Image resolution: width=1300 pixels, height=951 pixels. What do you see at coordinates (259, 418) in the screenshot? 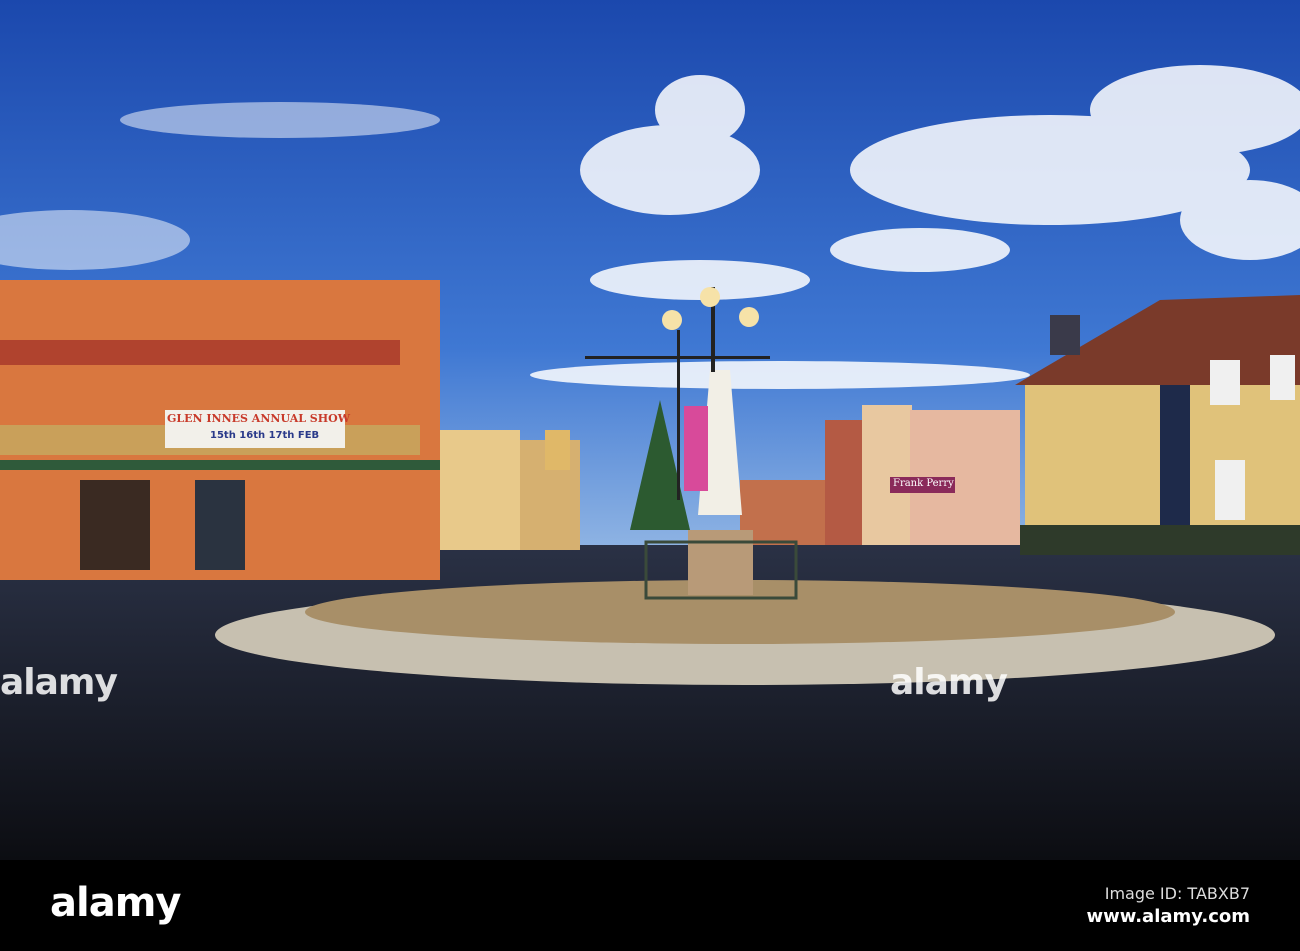
I see `banner-title: GLEN INNES ANNUAL SHOW` at bounding box center [259, 418].